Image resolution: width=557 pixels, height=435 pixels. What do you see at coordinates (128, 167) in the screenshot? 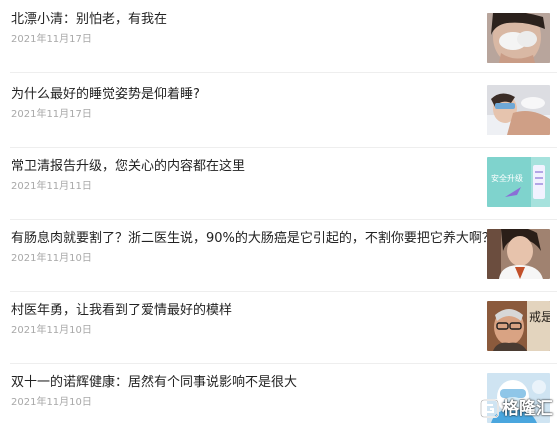
I see `article-title: 常卫清报告升级，您关心的内容都在这里` at bounding box center [128, 167].